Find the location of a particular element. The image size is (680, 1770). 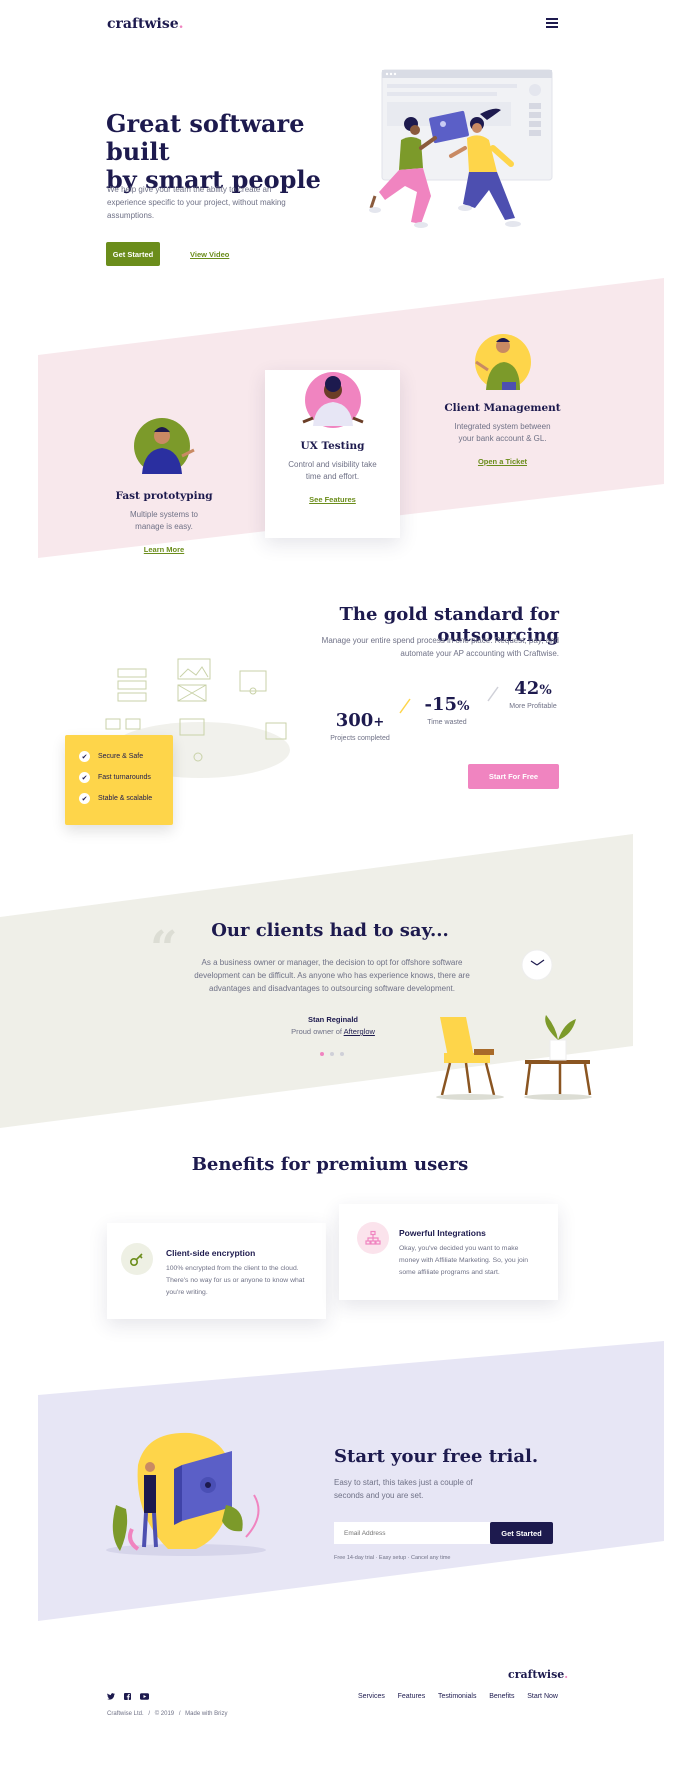

hamburger-menu-icon is located at coordinates (552, 23).